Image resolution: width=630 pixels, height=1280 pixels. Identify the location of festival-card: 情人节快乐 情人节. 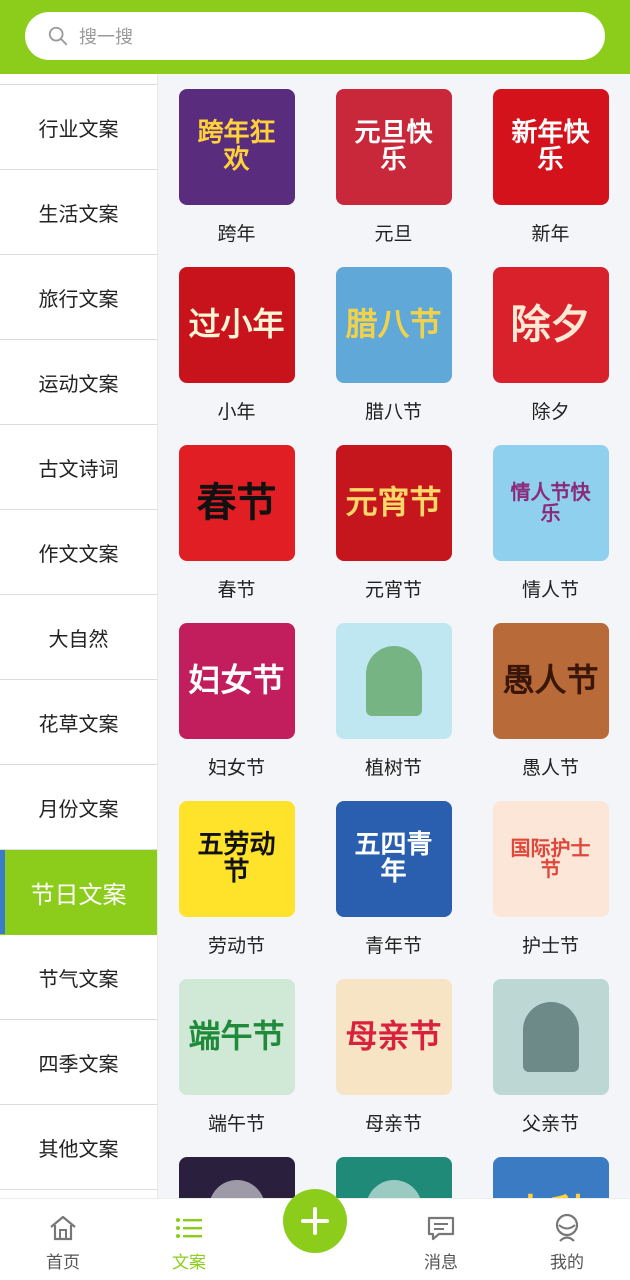
(550, 534).